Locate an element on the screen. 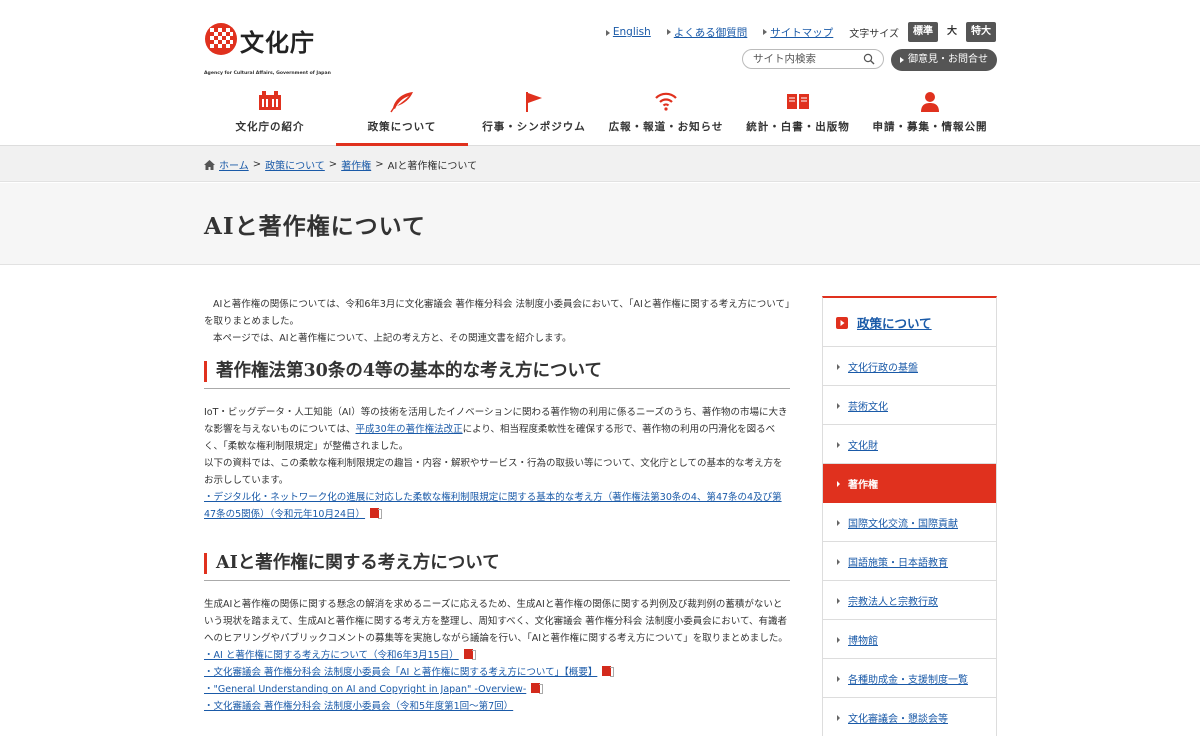 The width and height of the screenshot is (1200, 736). sidebar-item-copyright: 著作権 is located at coordinates (909, 483).